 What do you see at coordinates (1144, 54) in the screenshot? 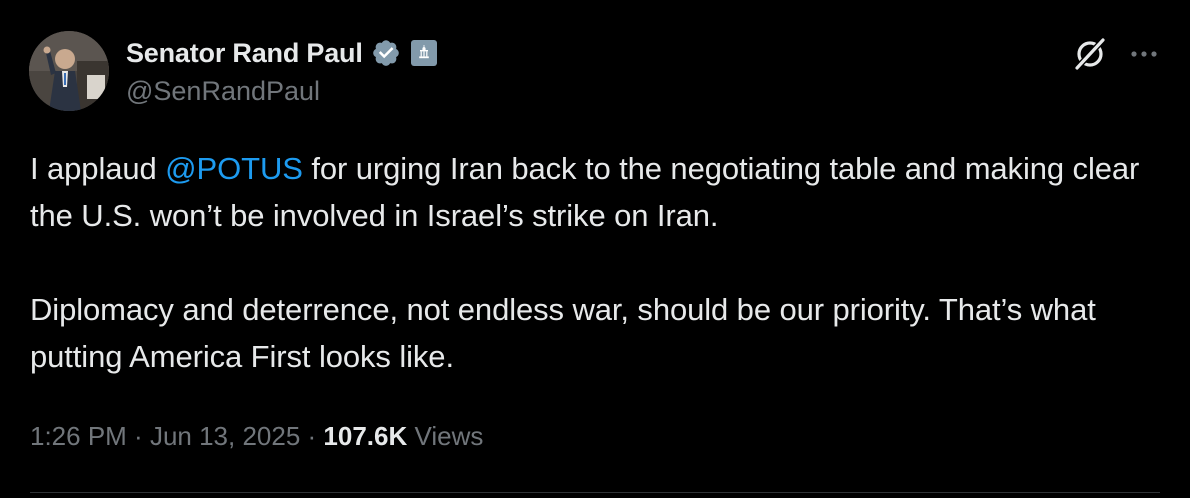
I see `more-options-icon` at bounding box center [1144, 54].